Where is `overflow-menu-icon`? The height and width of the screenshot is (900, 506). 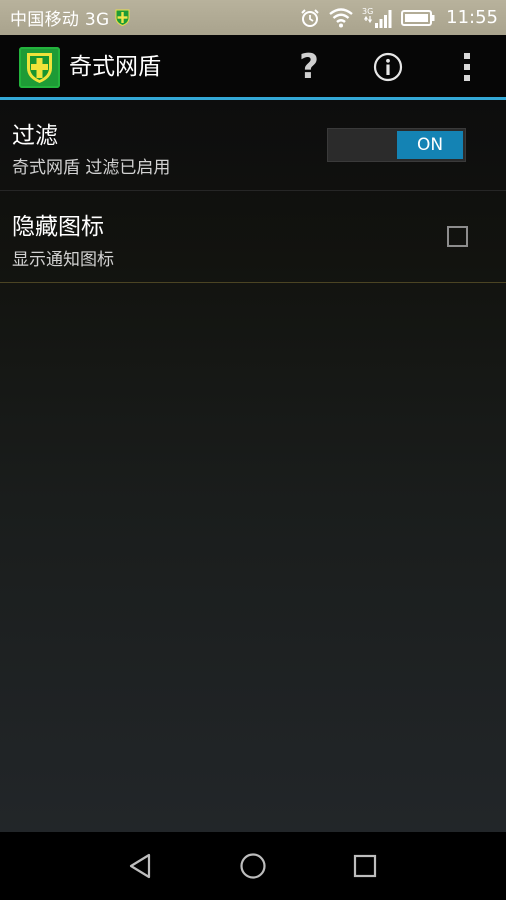 overflow-menu-icon is located at coordinates (467, 67).